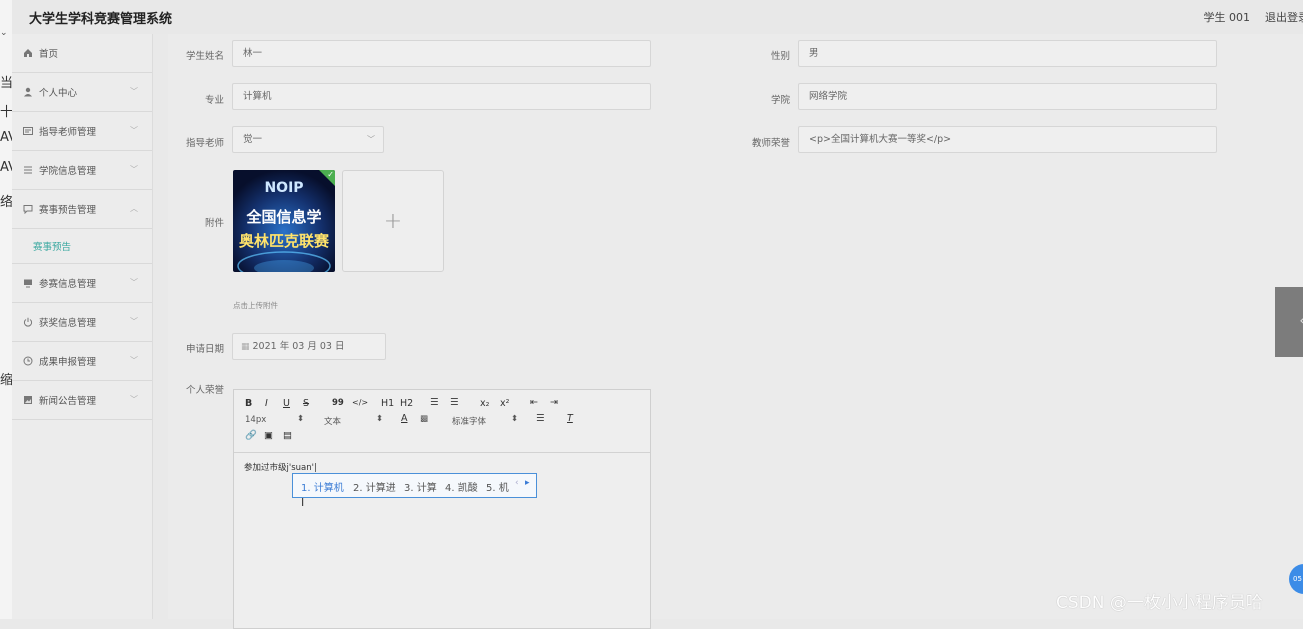 Image resolution: width=1303 pixels, height=629 pixels. I want to click on gender-input: 男, so click(1007, 53).